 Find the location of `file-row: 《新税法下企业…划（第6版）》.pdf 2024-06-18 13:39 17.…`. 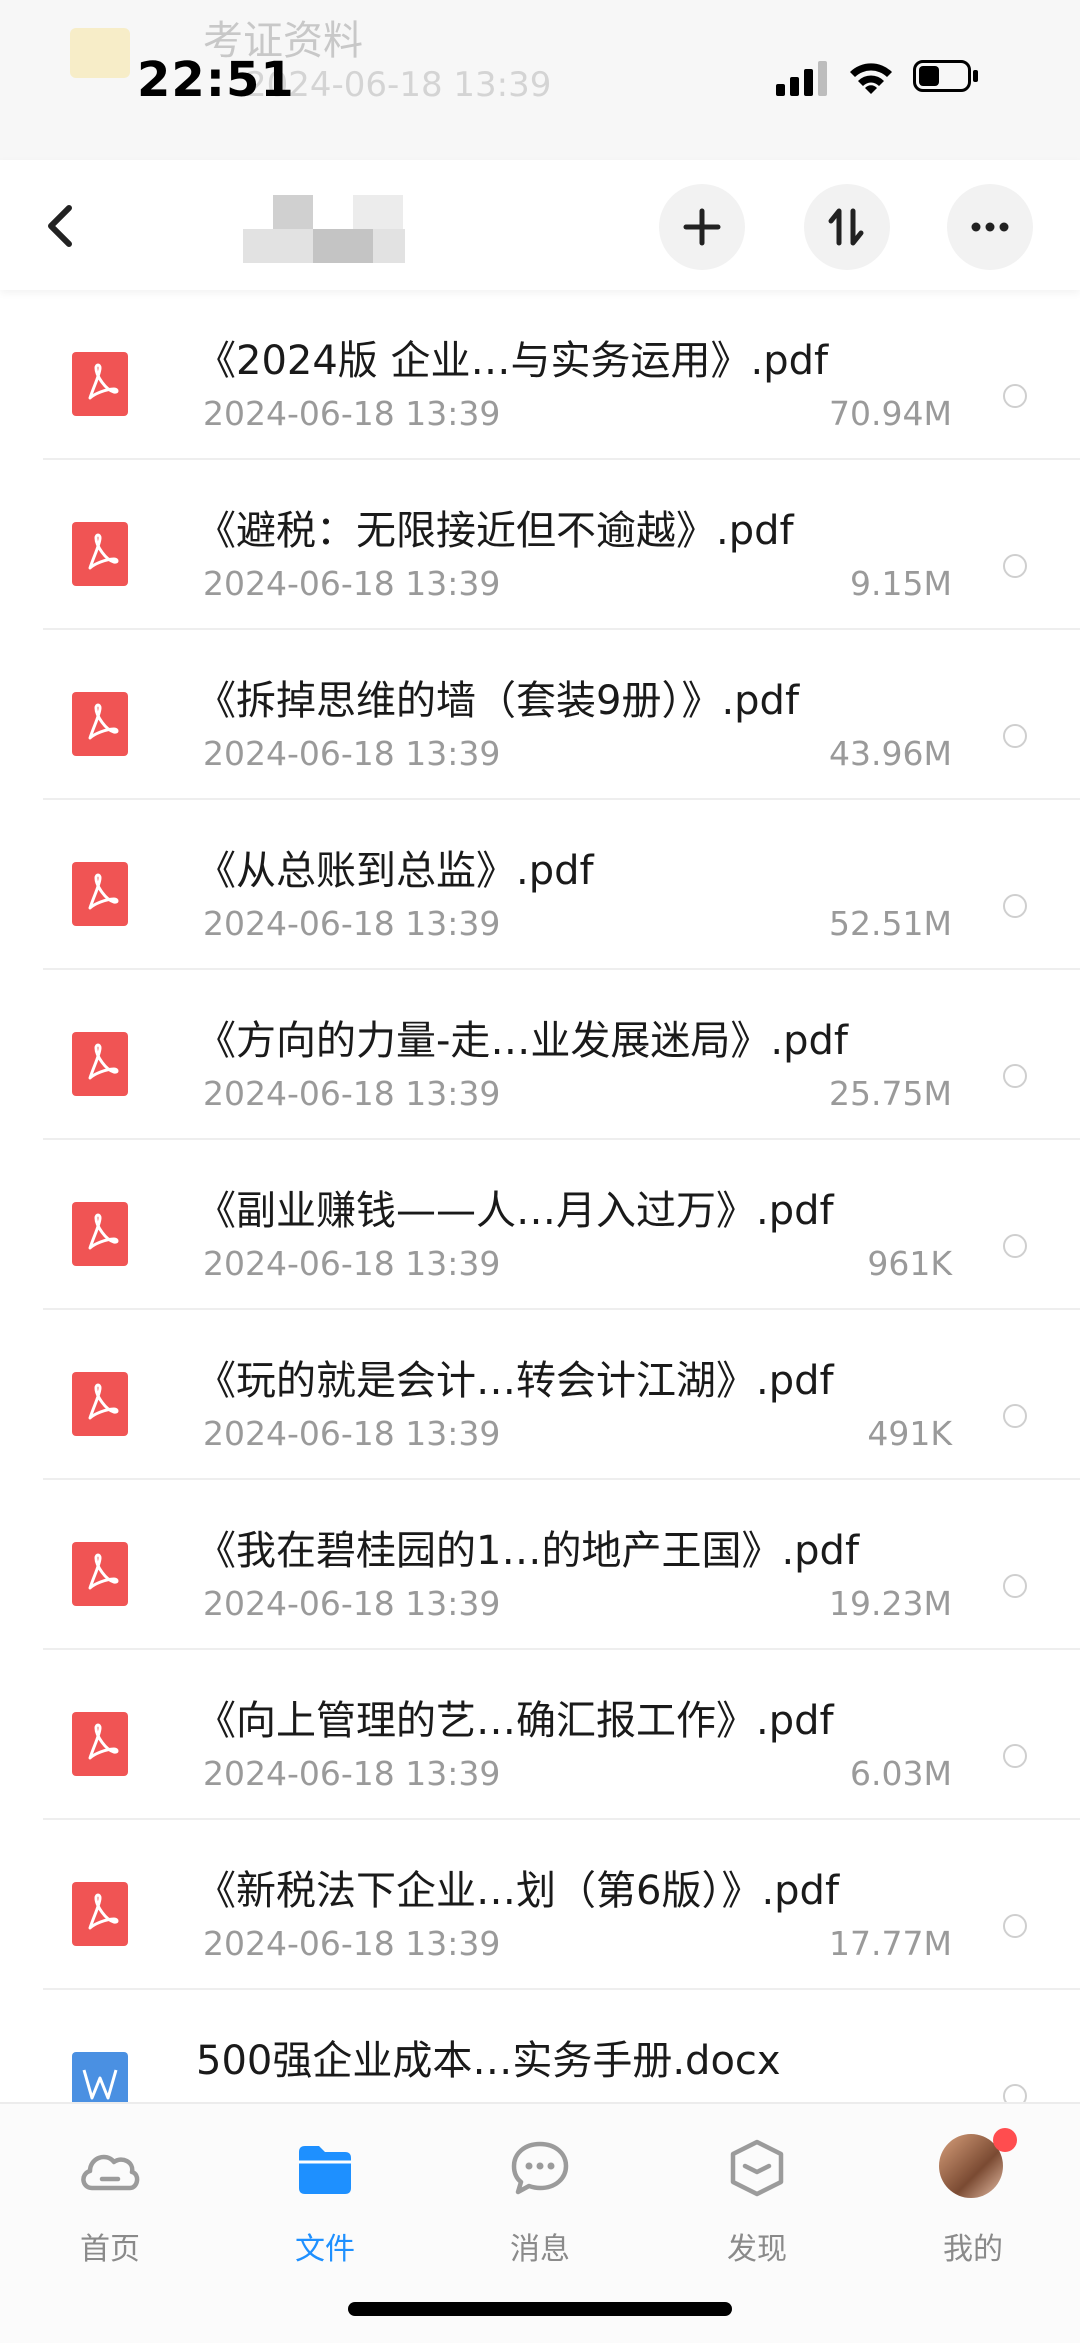

file-row: 《新税法下企业…划（第6版）》.pdf 2024-06-18 13:39 17.… is located at coordinates (540, 1905).